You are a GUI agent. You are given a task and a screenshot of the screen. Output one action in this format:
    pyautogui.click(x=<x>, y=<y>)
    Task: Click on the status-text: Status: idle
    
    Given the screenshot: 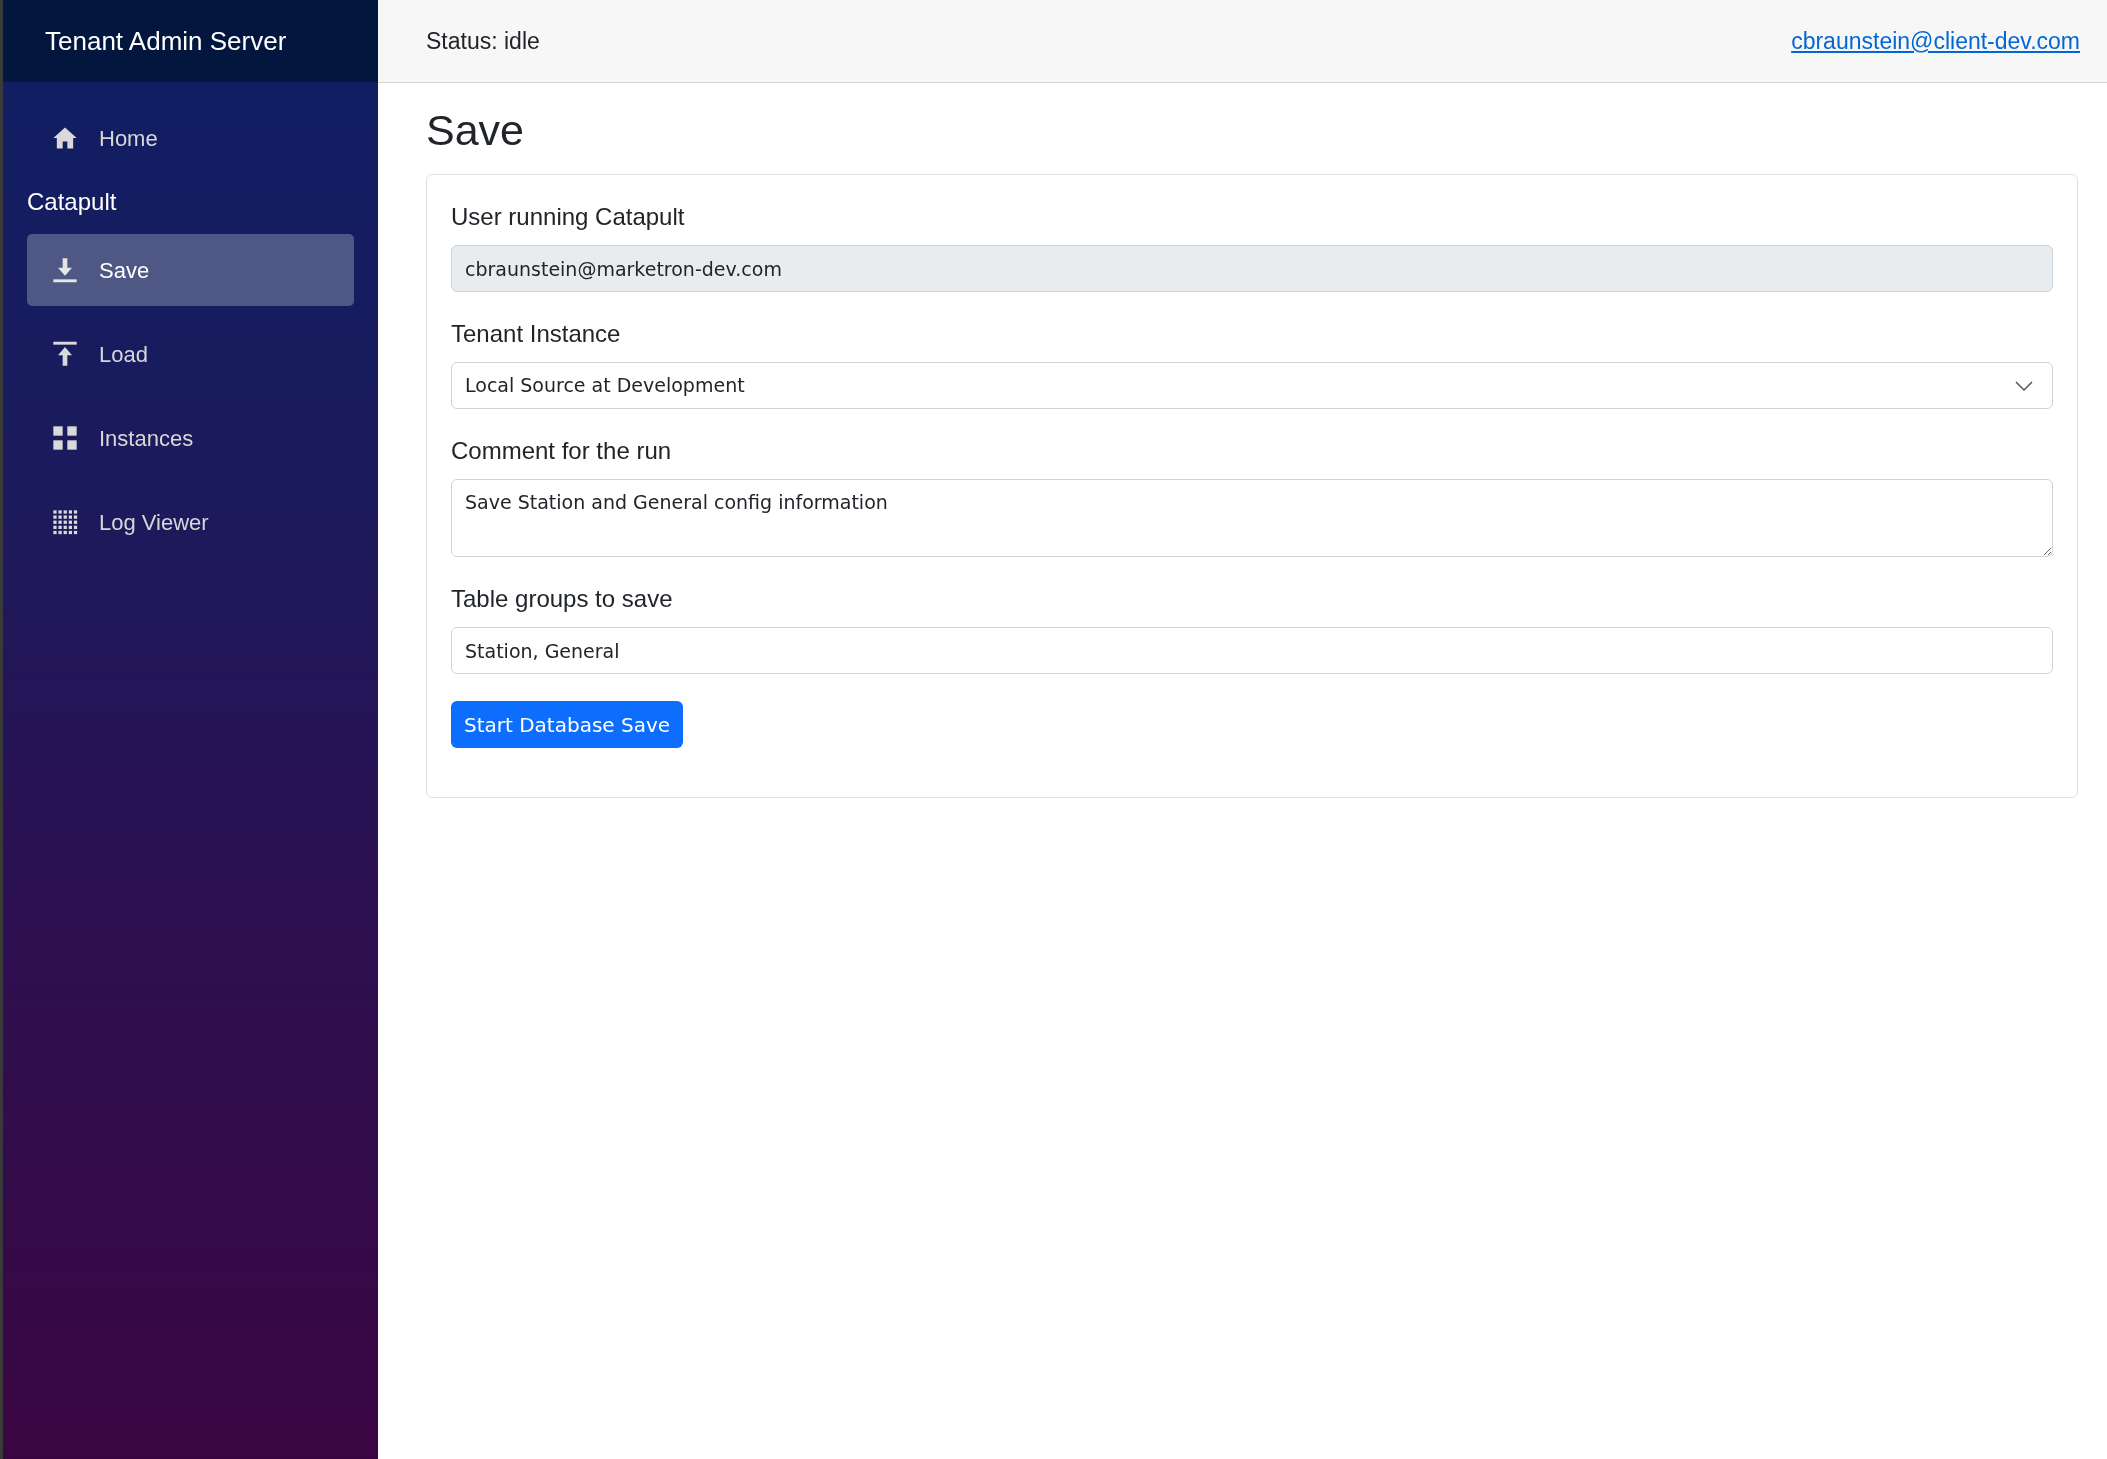 What is the action you would take?
    pyautogui.click(x=483, y=41)
    